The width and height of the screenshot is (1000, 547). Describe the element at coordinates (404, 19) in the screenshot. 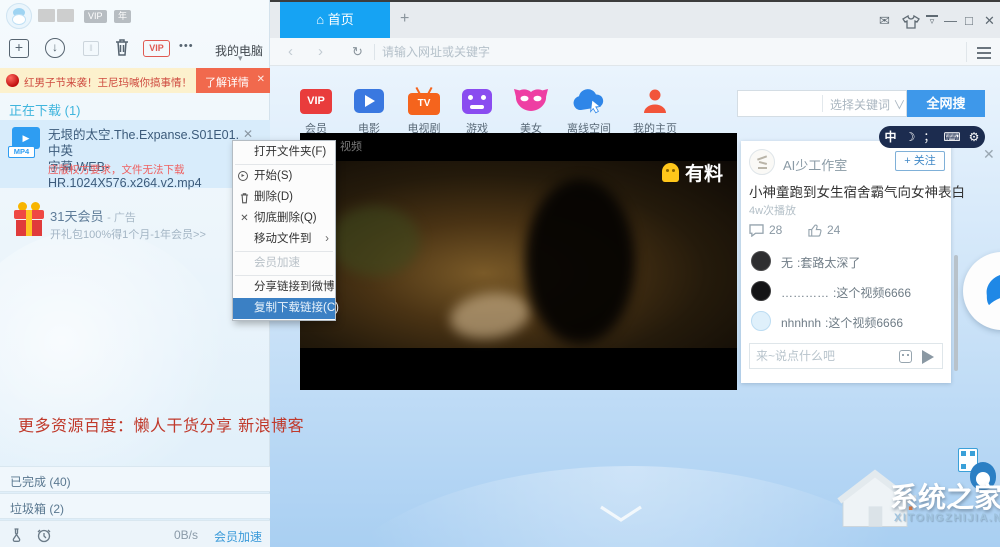

I see `new-tab-button: +` at that location.